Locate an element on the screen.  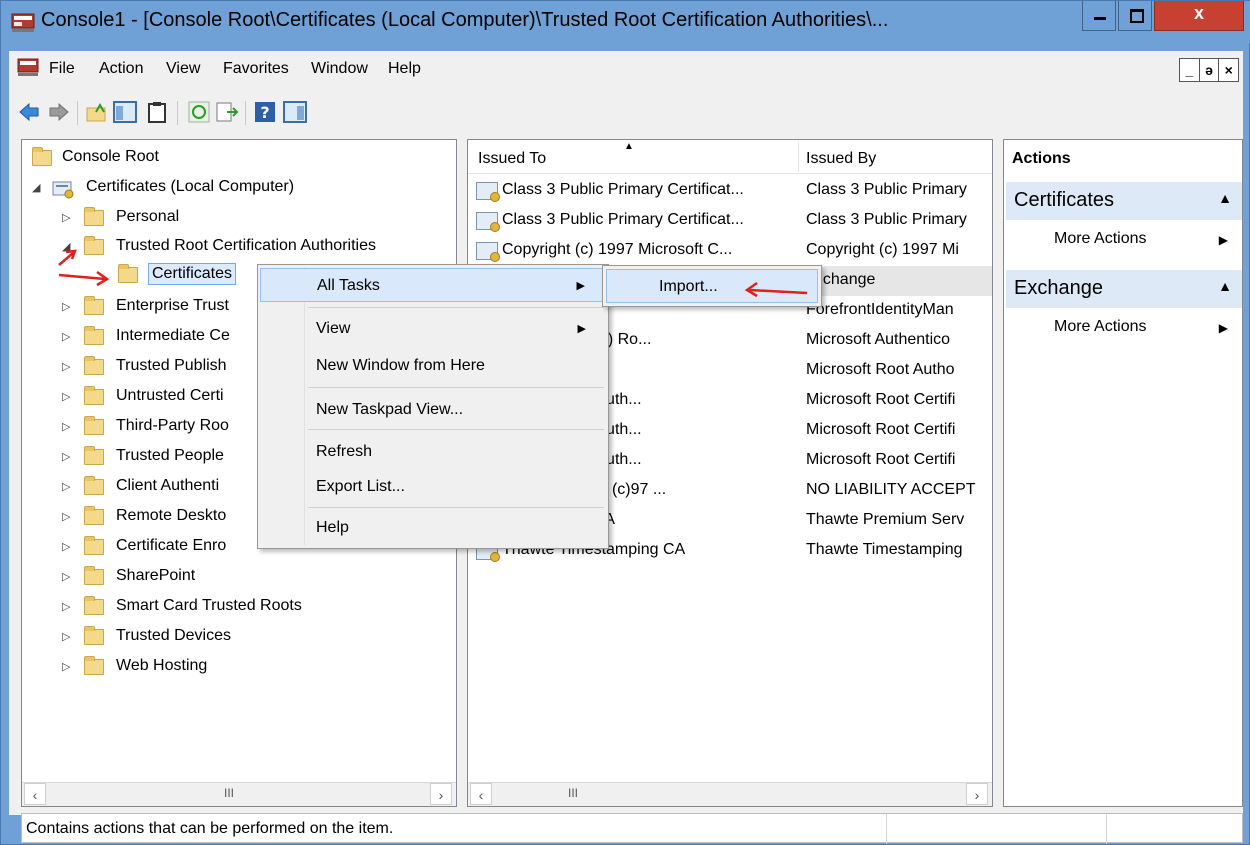
close-icon: x is located at coordinates (1198, 13).